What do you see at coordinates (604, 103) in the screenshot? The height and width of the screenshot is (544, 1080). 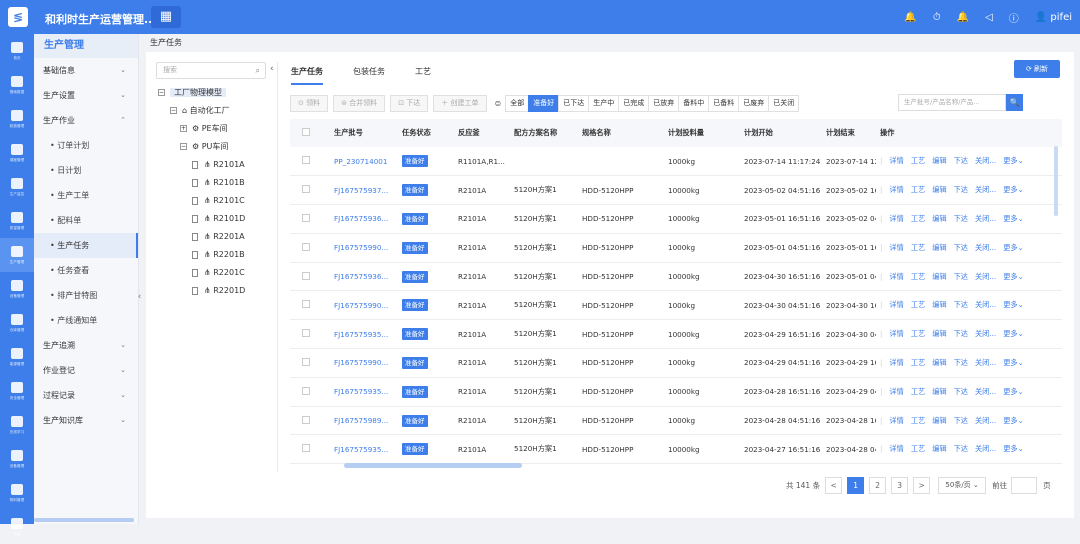 I see `filter-in-production: 生产中` at bounding box center [604, 103].